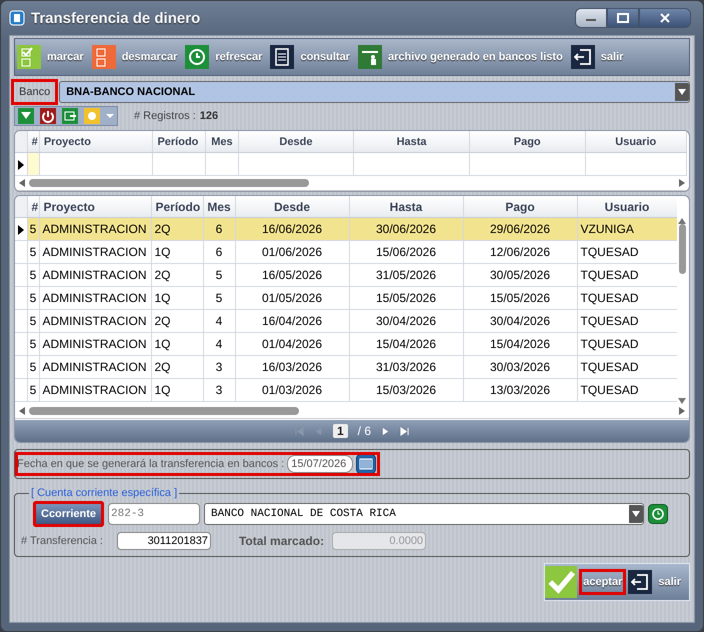  Describe the element at coordinates (623, 18) in the screenshot. I see `maximize-button` at that location.